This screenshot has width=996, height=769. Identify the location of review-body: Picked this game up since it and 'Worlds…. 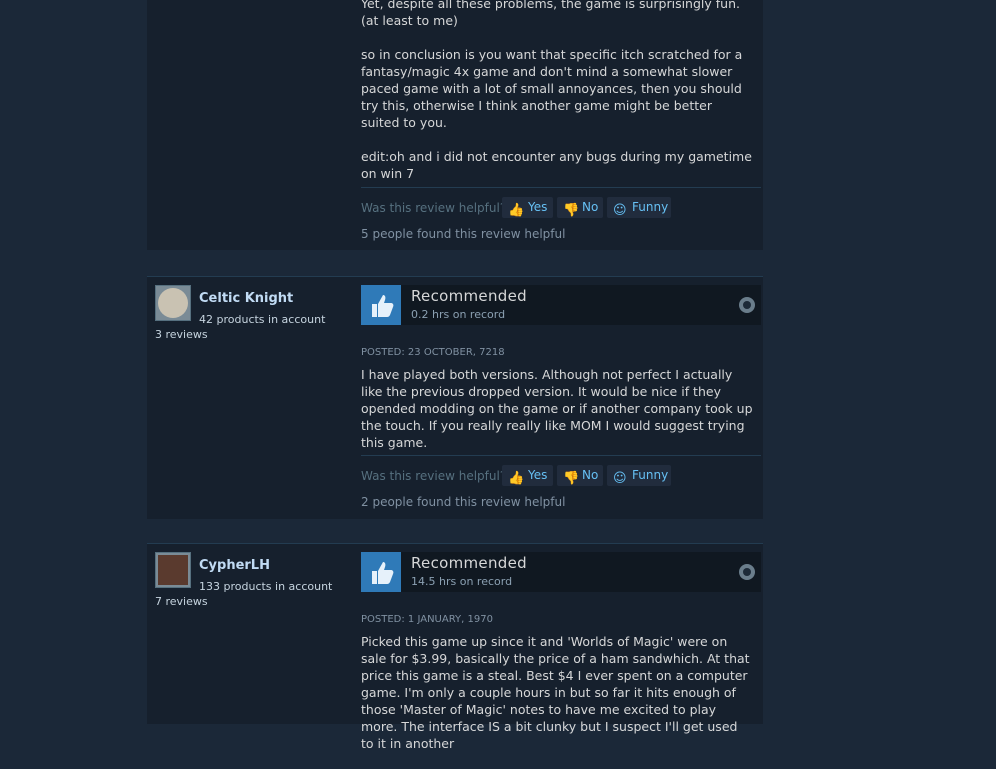
(557, 701).